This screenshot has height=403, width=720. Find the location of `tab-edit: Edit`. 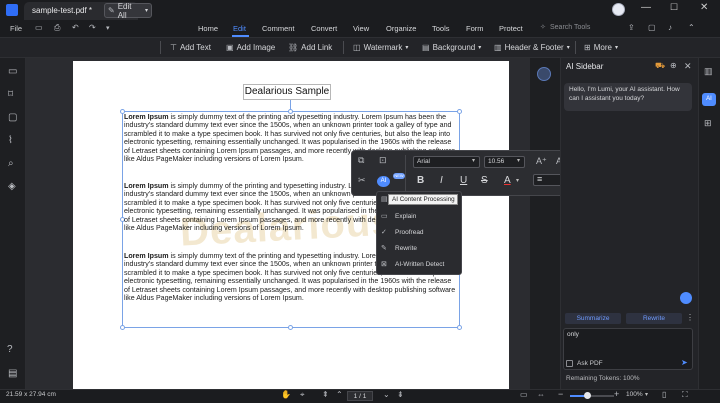

tab-edit: Edit is located at coordinates (239, 28).